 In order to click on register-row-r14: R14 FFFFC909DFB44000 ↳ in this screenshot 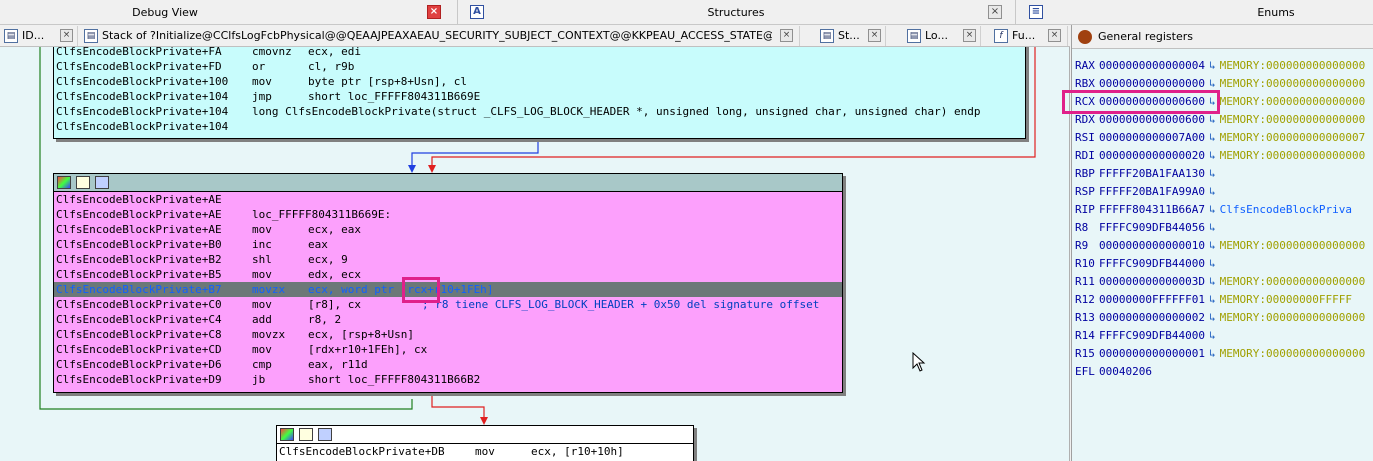, I will do `click(1145, 336)`.